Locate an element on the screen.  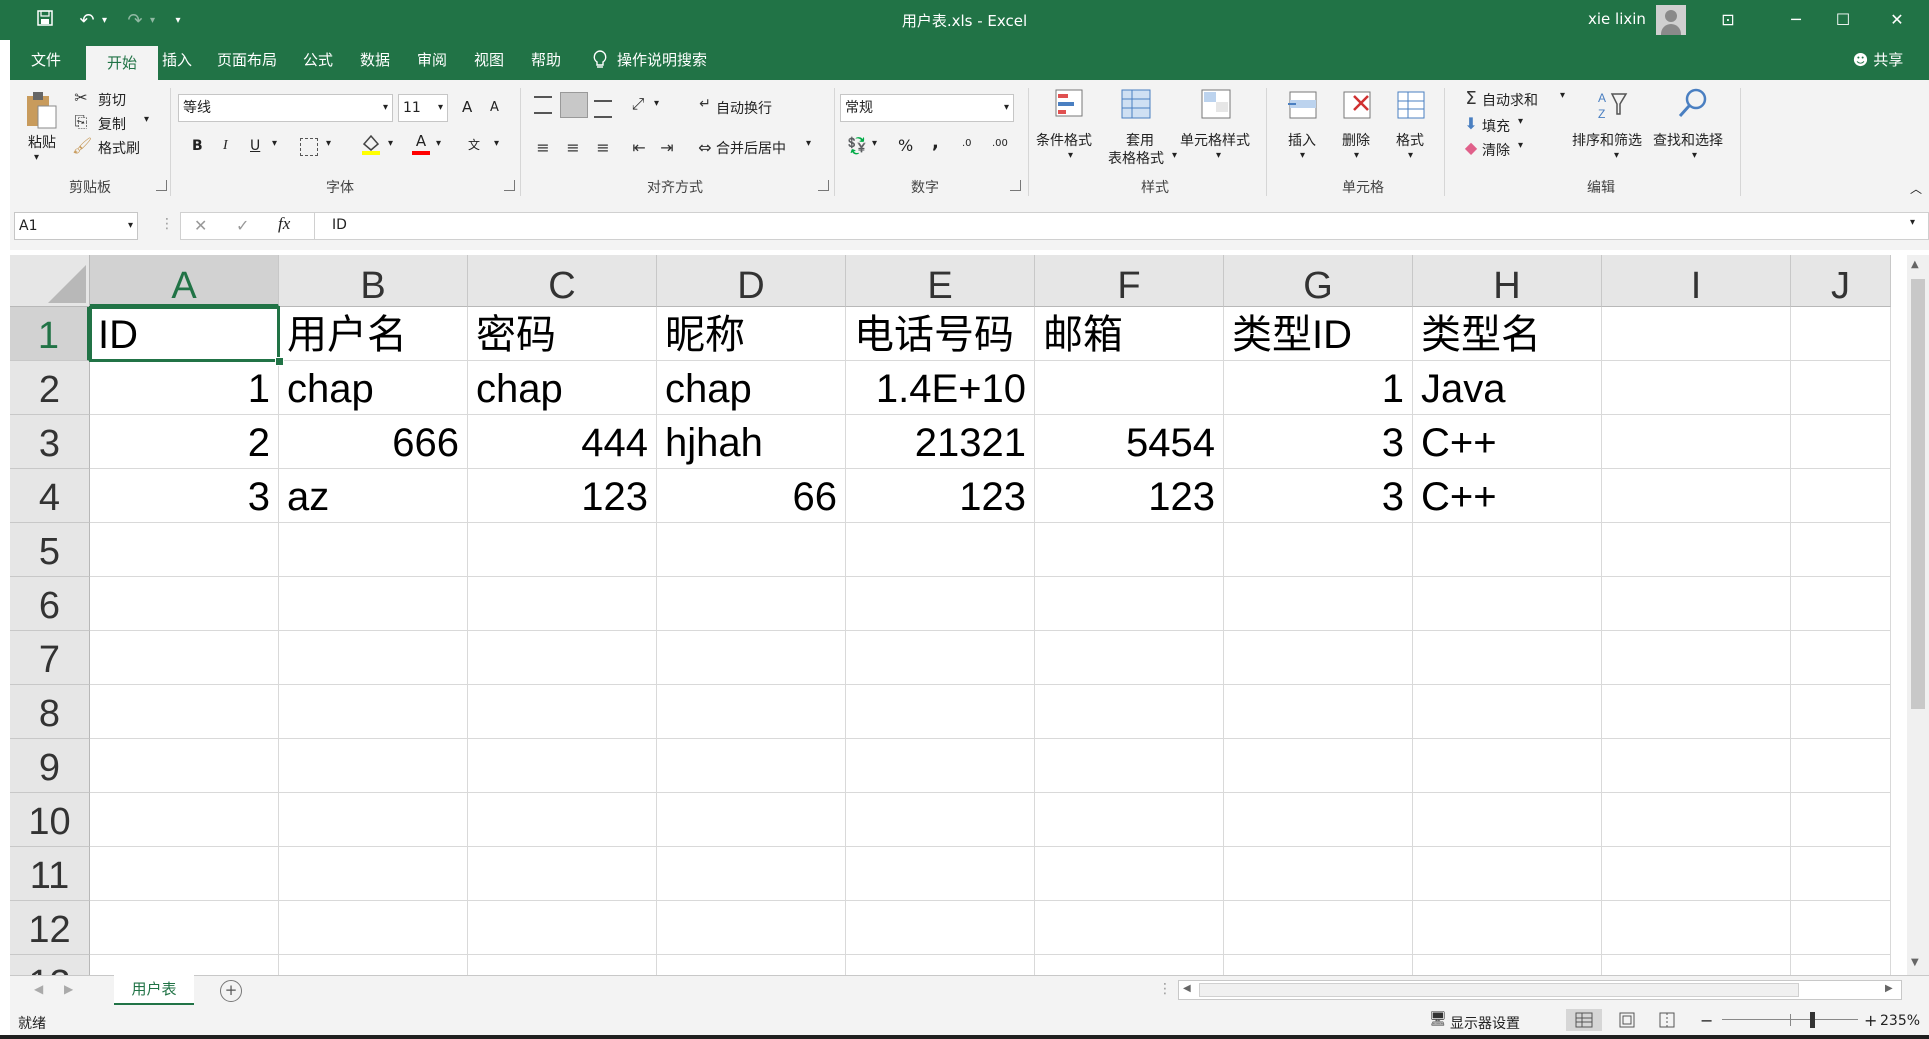
display-settings-button: 显示器设置 is located at coordinates (1485, 1023).